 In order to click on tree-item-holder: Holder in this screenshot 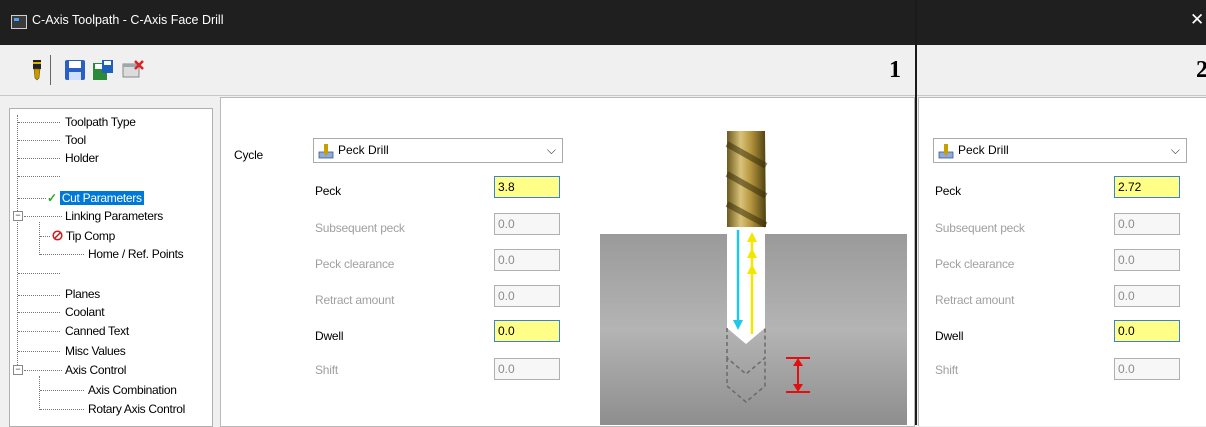, I will do `click(82, 158)`.